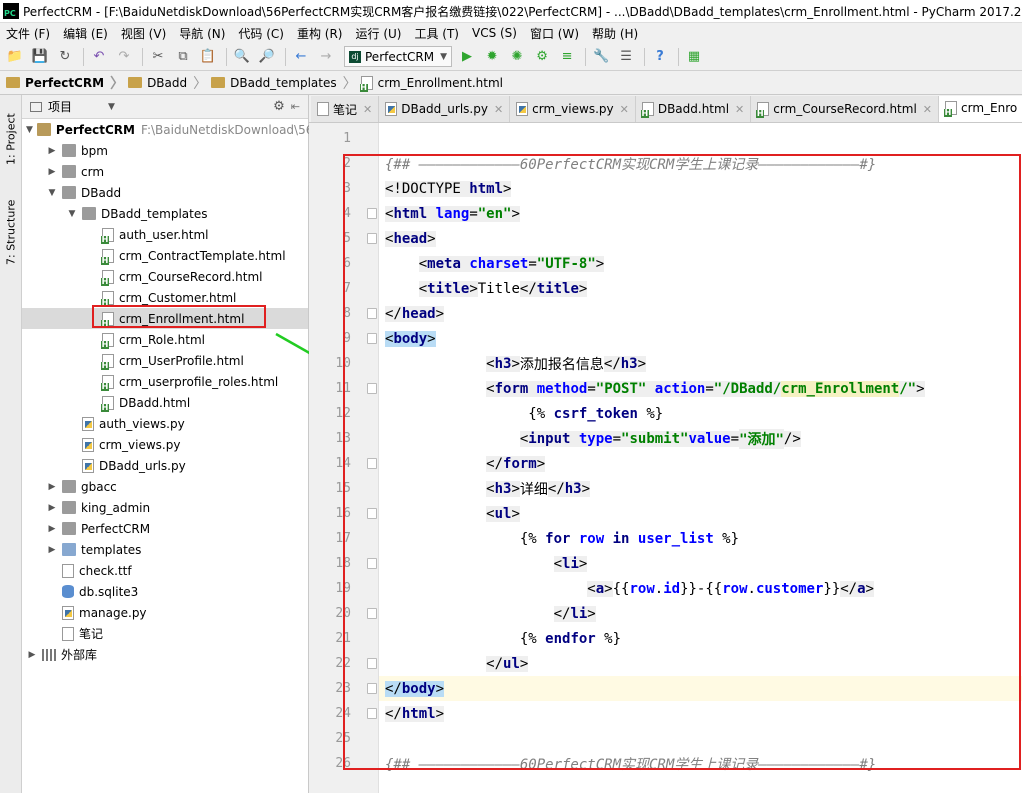 The height and width of the screenshot is (793, 1022). I want to click on menu-item: 代码 (C), so click(261, 33).